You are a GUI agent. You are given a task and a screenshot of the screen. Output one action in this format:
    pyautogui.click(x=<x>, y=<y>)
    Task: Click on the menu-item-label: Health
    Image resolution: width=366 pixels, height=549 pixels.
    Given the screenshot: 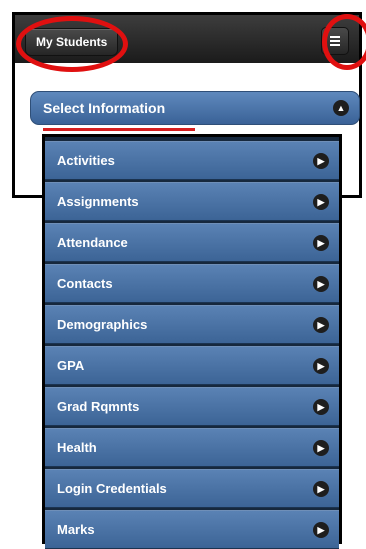 What is the action you would take?
    pyautogui.click(x=77, y=447)
    